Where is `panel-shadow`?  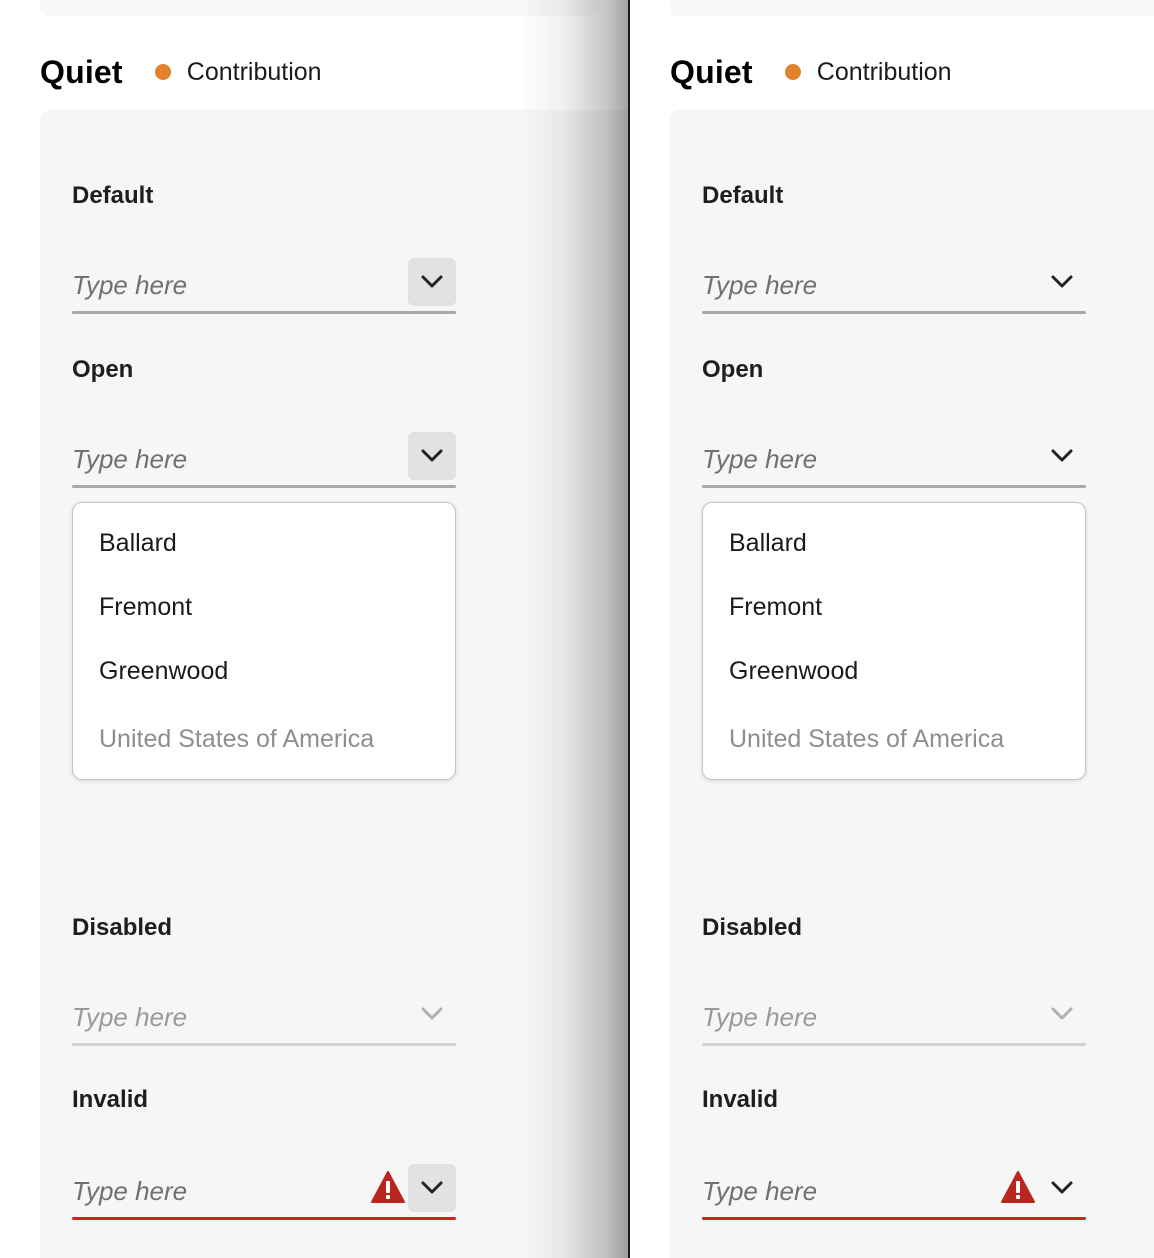
panel-shadow is located at coordinates (574, 629).